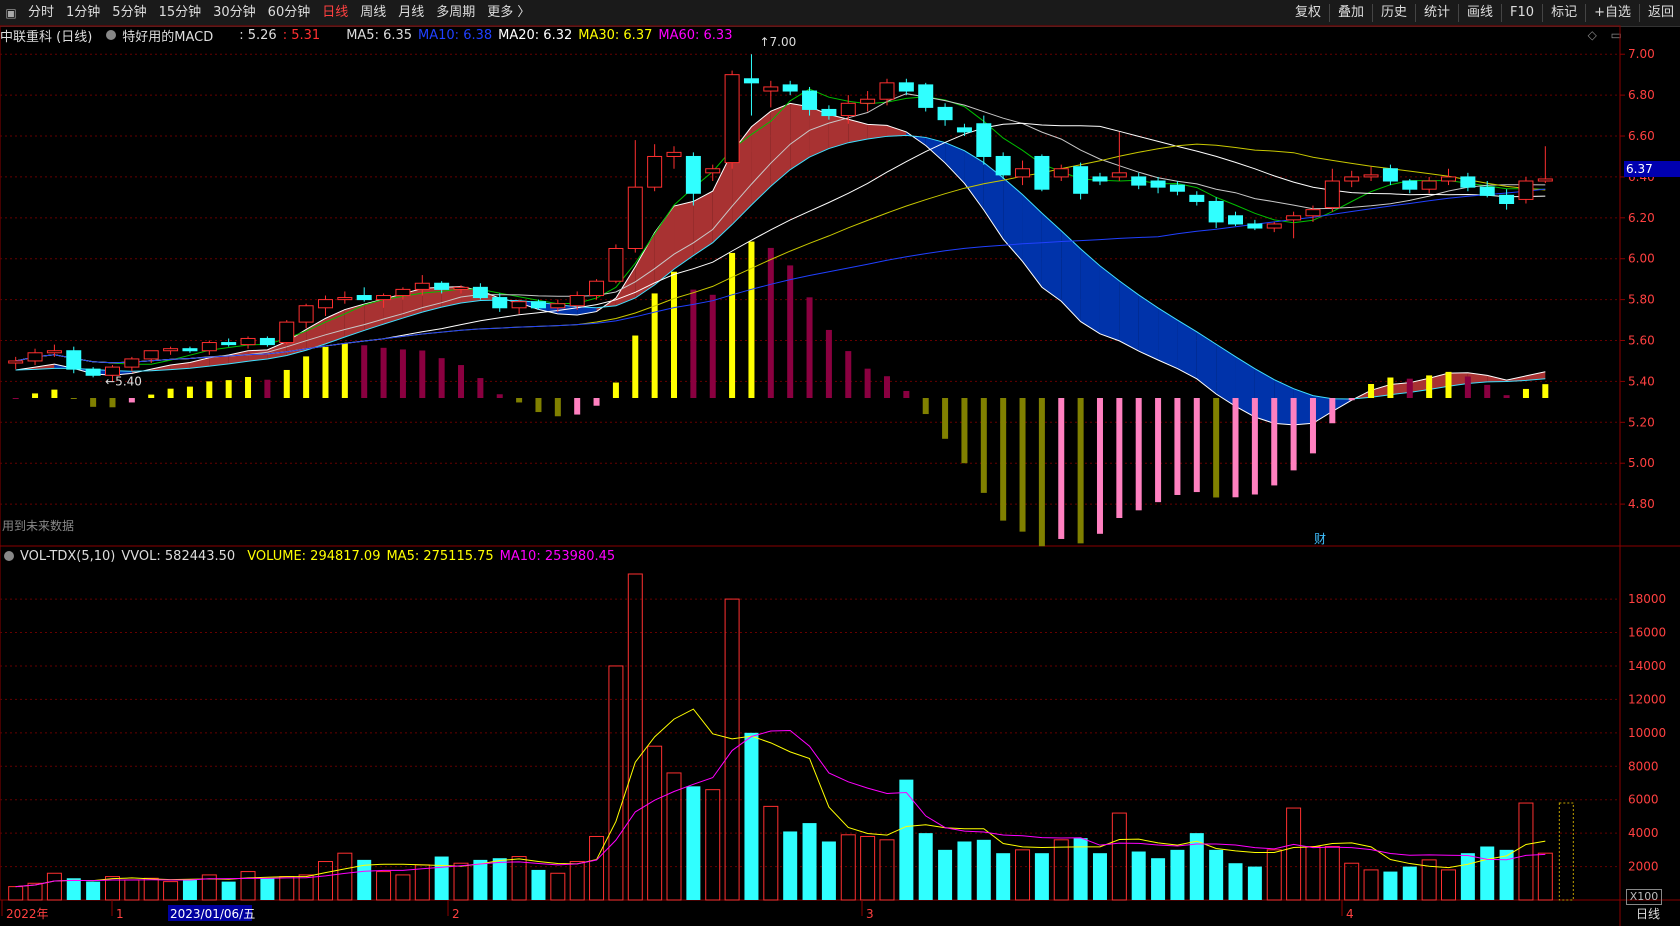 The height and width of the screenshot is (926, 1680). I want to click on volume-tick-label: 2000, so click(1643, 867).